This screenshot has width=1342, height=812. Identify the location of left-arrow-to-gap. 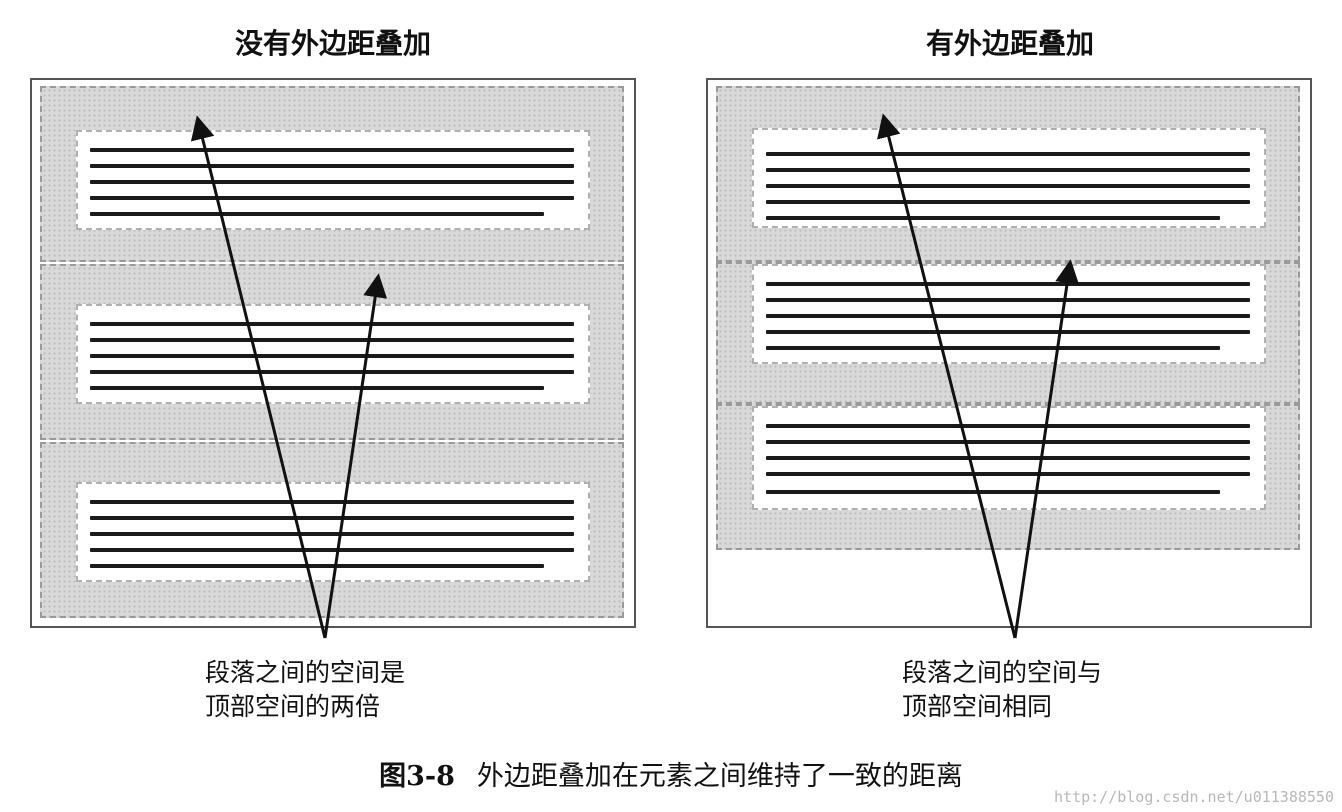
(355, 456).